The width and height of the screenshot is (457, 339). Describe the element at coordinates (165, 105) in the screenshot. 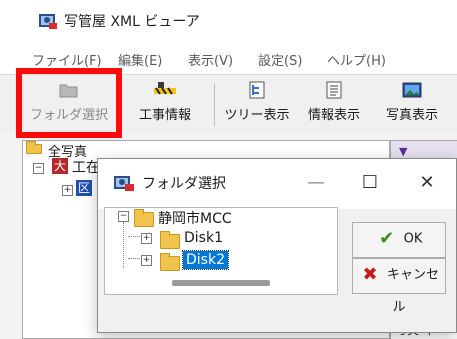

I see `work-info-button: 工事情報` at that location.